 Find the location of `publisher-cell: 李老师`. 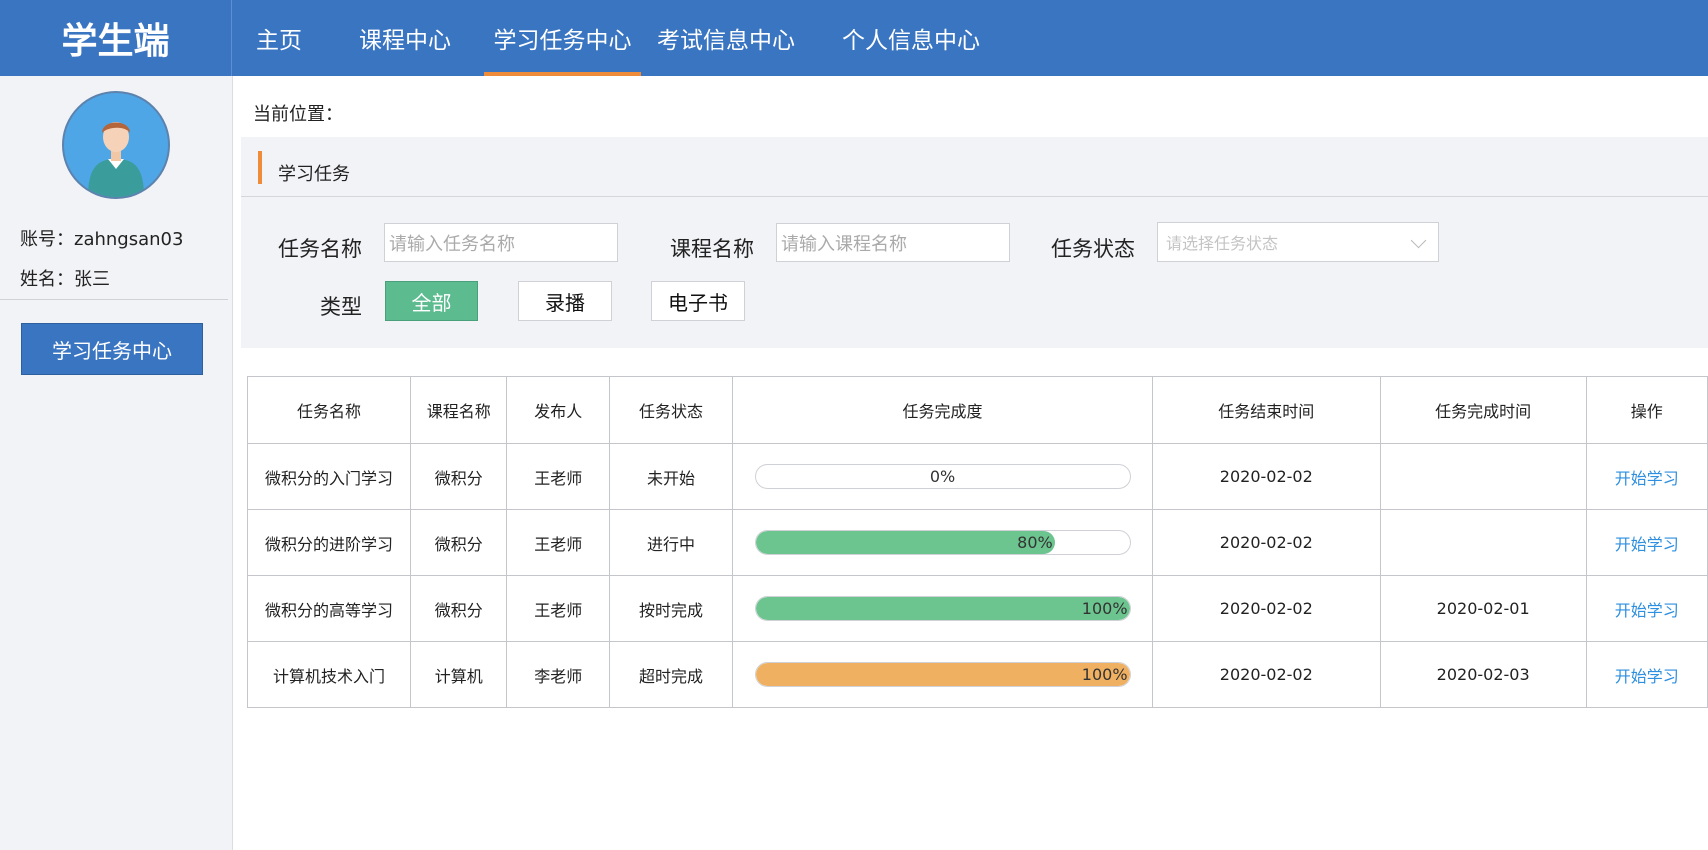

publisher-cell: 李老师 is located at coordinates (558, 674).